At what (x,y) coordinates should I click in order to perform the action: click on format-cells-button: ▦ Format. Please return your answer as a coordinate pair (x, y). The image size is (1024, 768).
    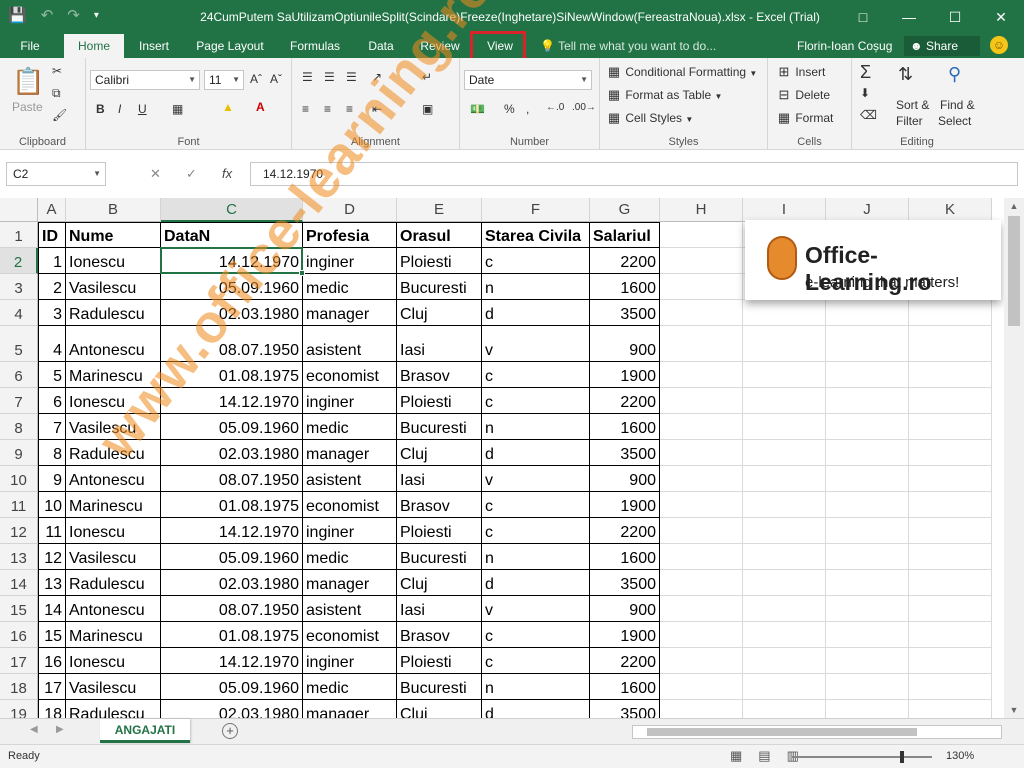
    Looking at the image, I should click on (805, 118).